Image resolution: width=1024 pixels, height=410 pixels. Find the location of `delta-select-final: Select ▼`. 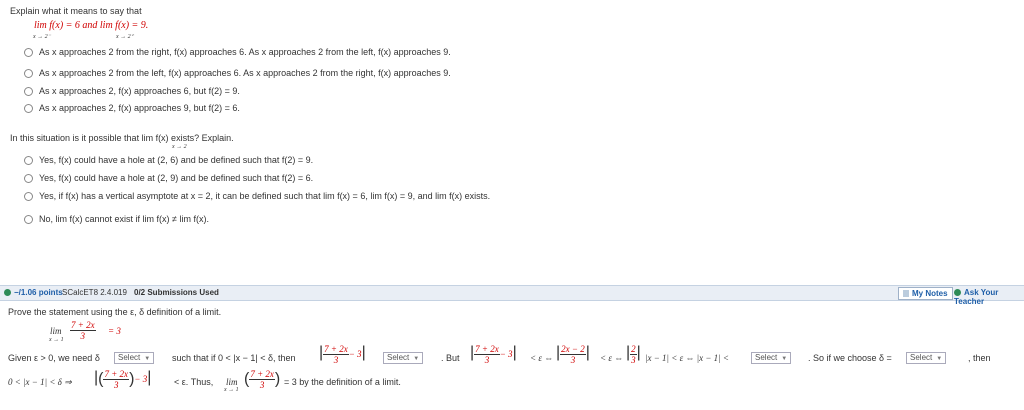

delta-select-final: Select ▼ is located at coordinates (926, 358).